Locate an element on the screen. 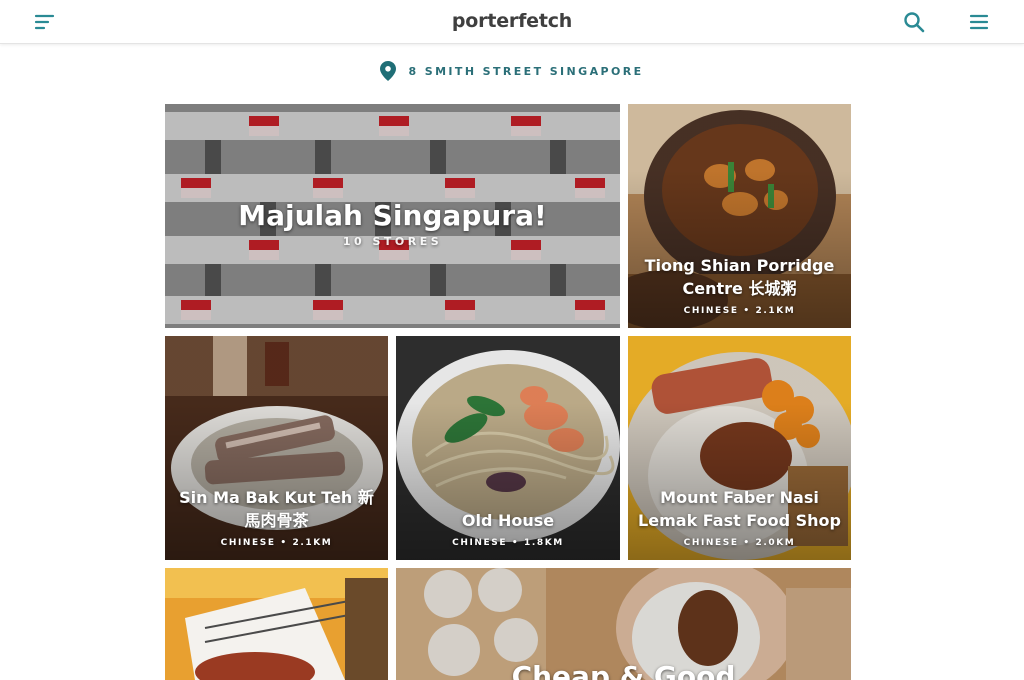 This screenshot has width=1024, height=680. restaurant-card-sin-ma-bak-kut-teh: Sin Ma Bak Kut Teh 新馬肉骨茶 CHINESE • 2.1KM is located at coordinates (276, 448).